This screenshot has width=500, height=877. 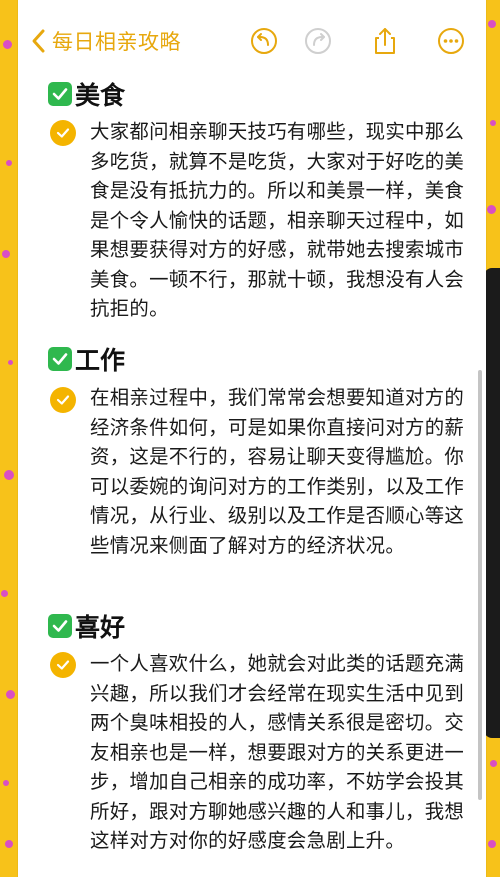 I want to click on section-title-work: 工作, so click(x=86, y=359).